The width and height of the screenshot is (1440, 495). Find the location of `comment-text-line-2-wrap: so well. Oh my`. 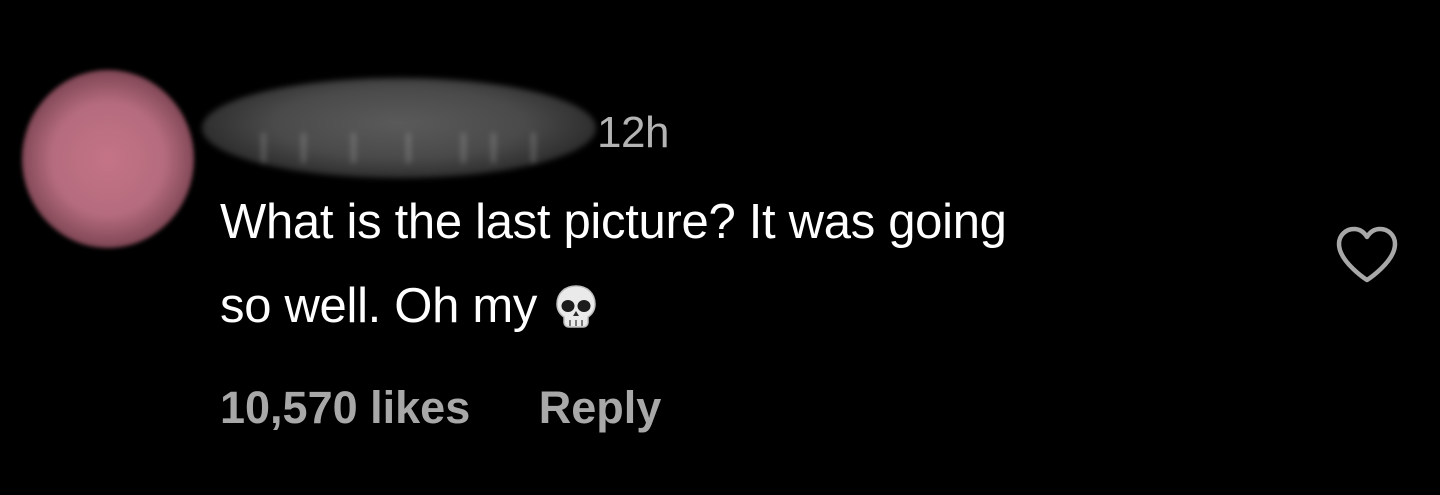

comment-text-line-2-wrap: so well. Oh my is located at coordinates (765, 306).